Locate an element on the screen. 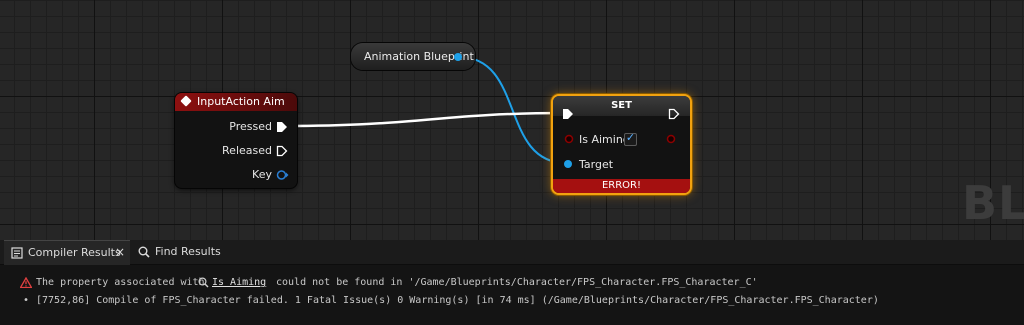 This screenshot has width=1024, height=325. tab-compiler-results-label: Compiler Results is located at coordinates (74, 252).